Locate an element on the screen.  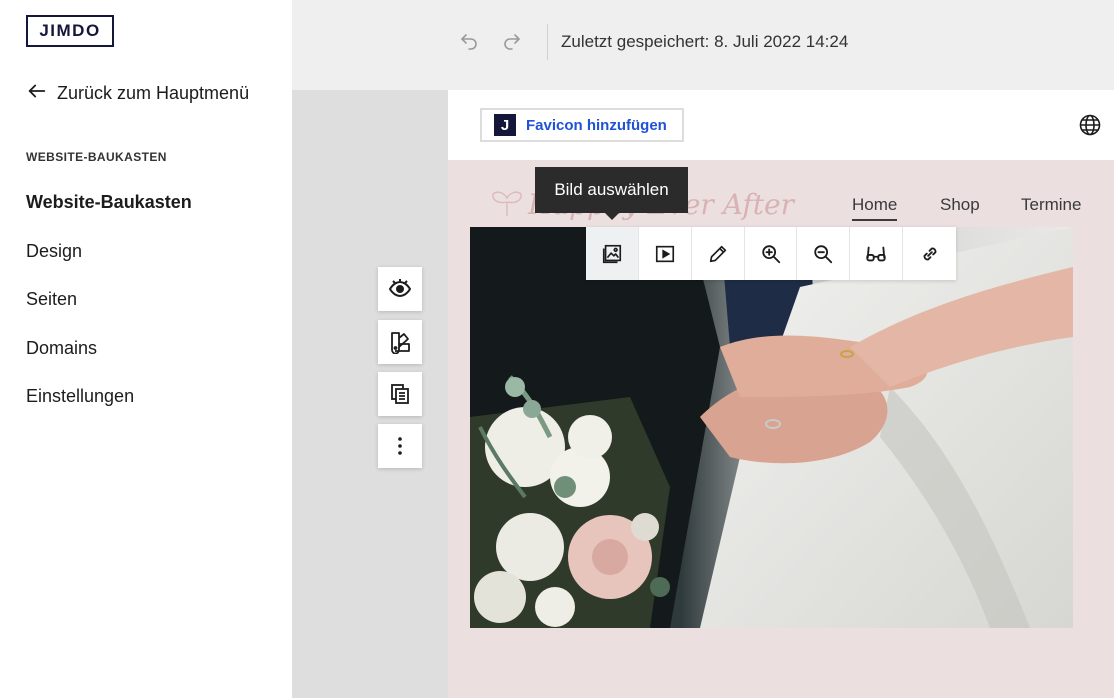
section-title: WEBSITE-BAUKASTEN is located at coordinates (96, 157).